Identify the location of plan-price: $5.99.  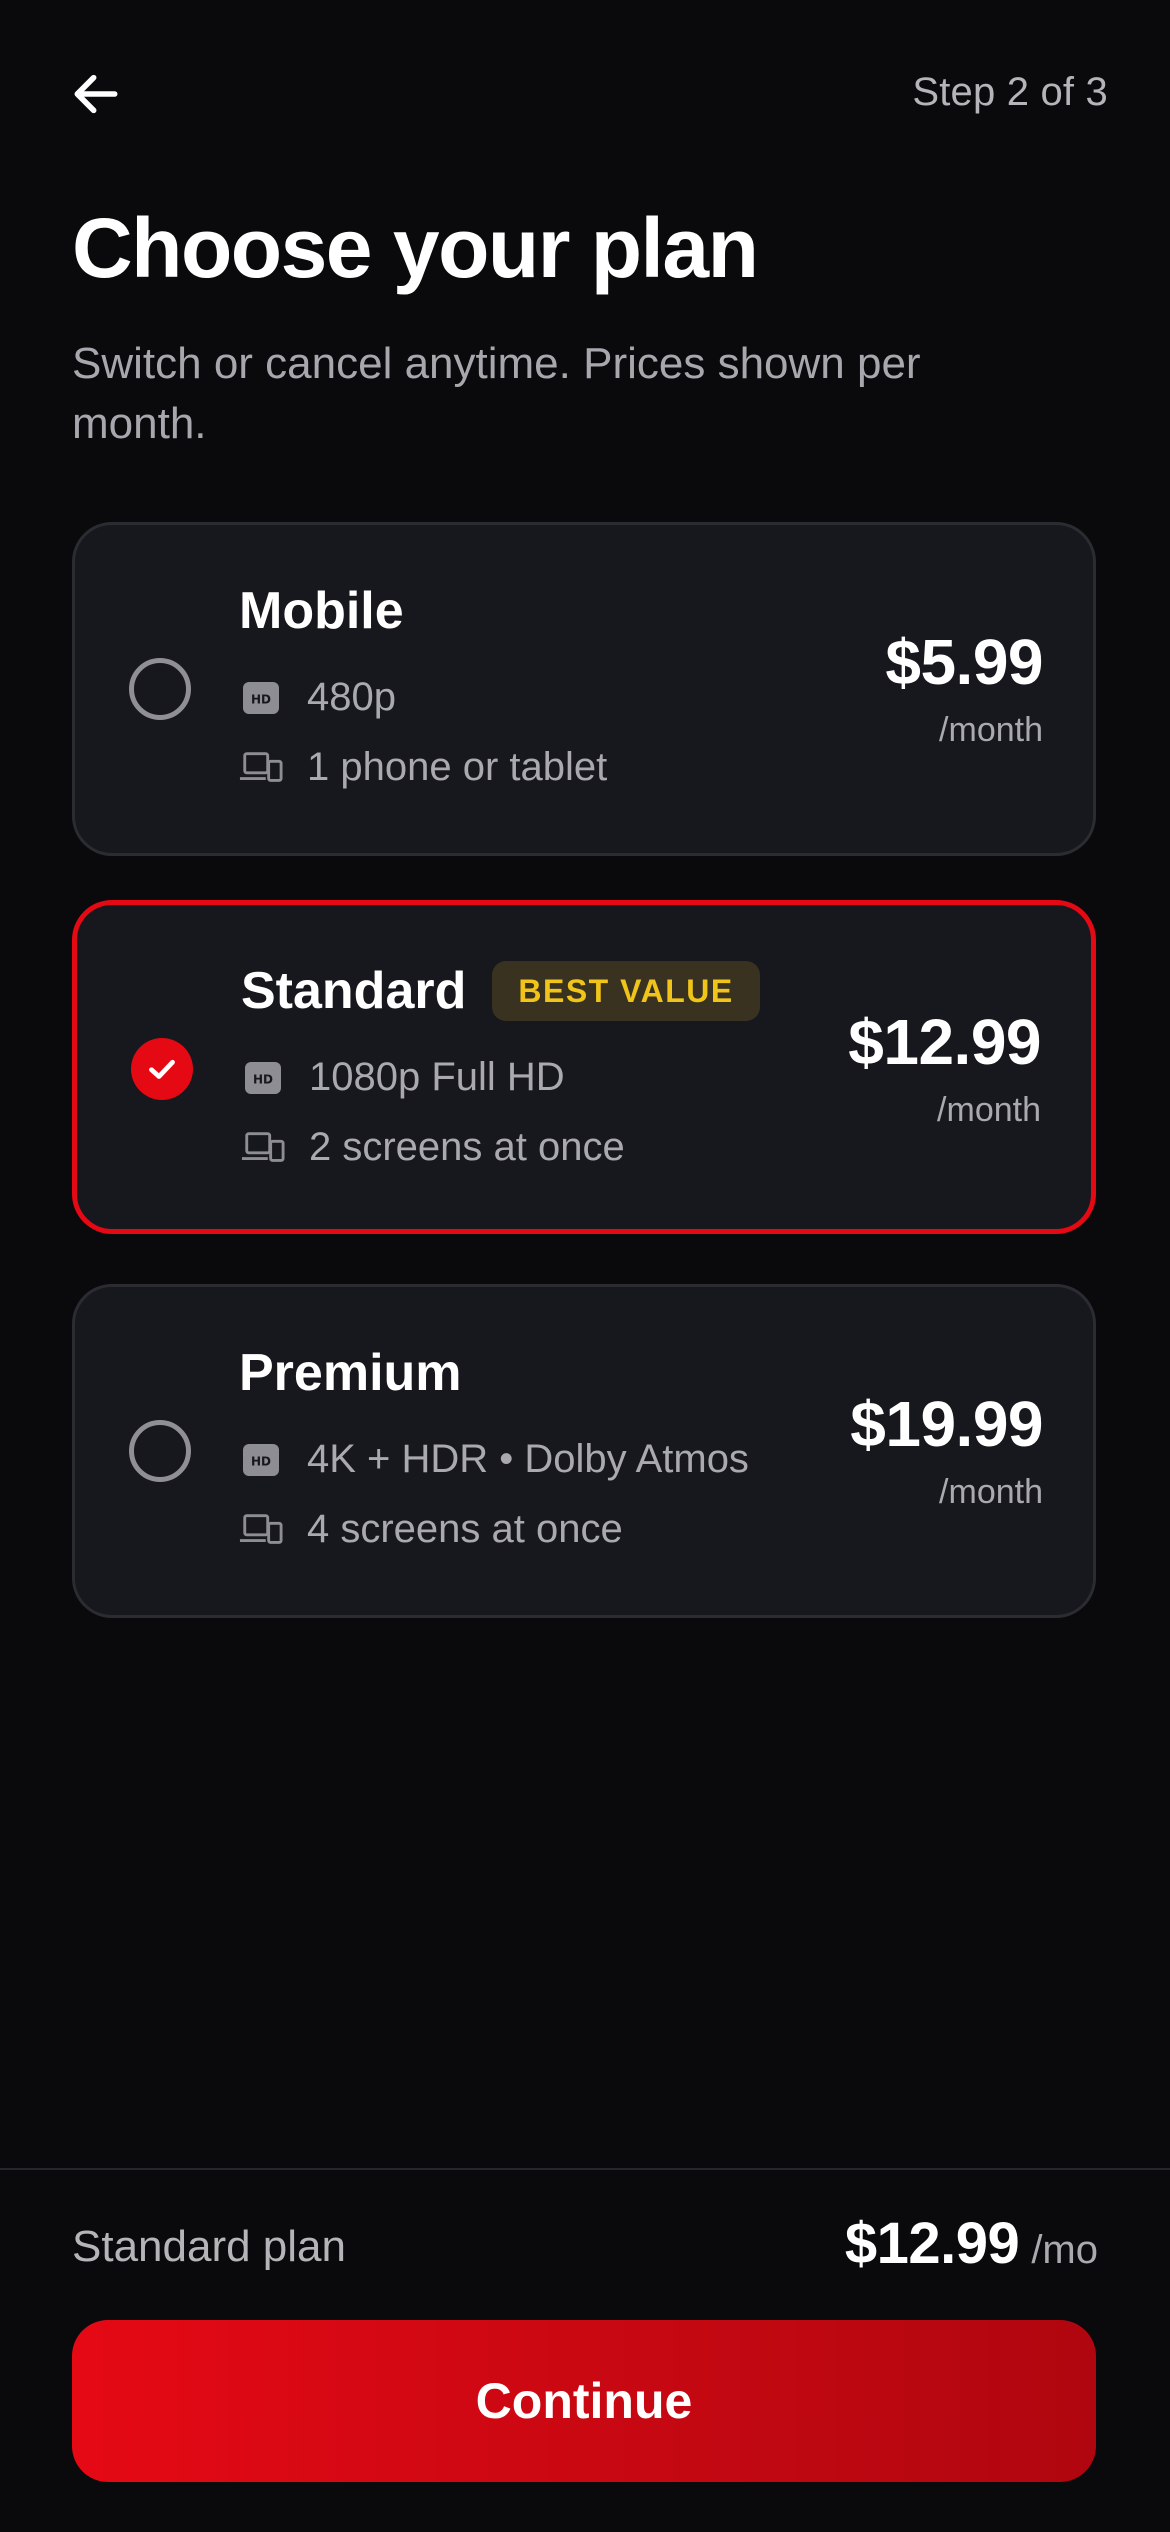
(964, 662).